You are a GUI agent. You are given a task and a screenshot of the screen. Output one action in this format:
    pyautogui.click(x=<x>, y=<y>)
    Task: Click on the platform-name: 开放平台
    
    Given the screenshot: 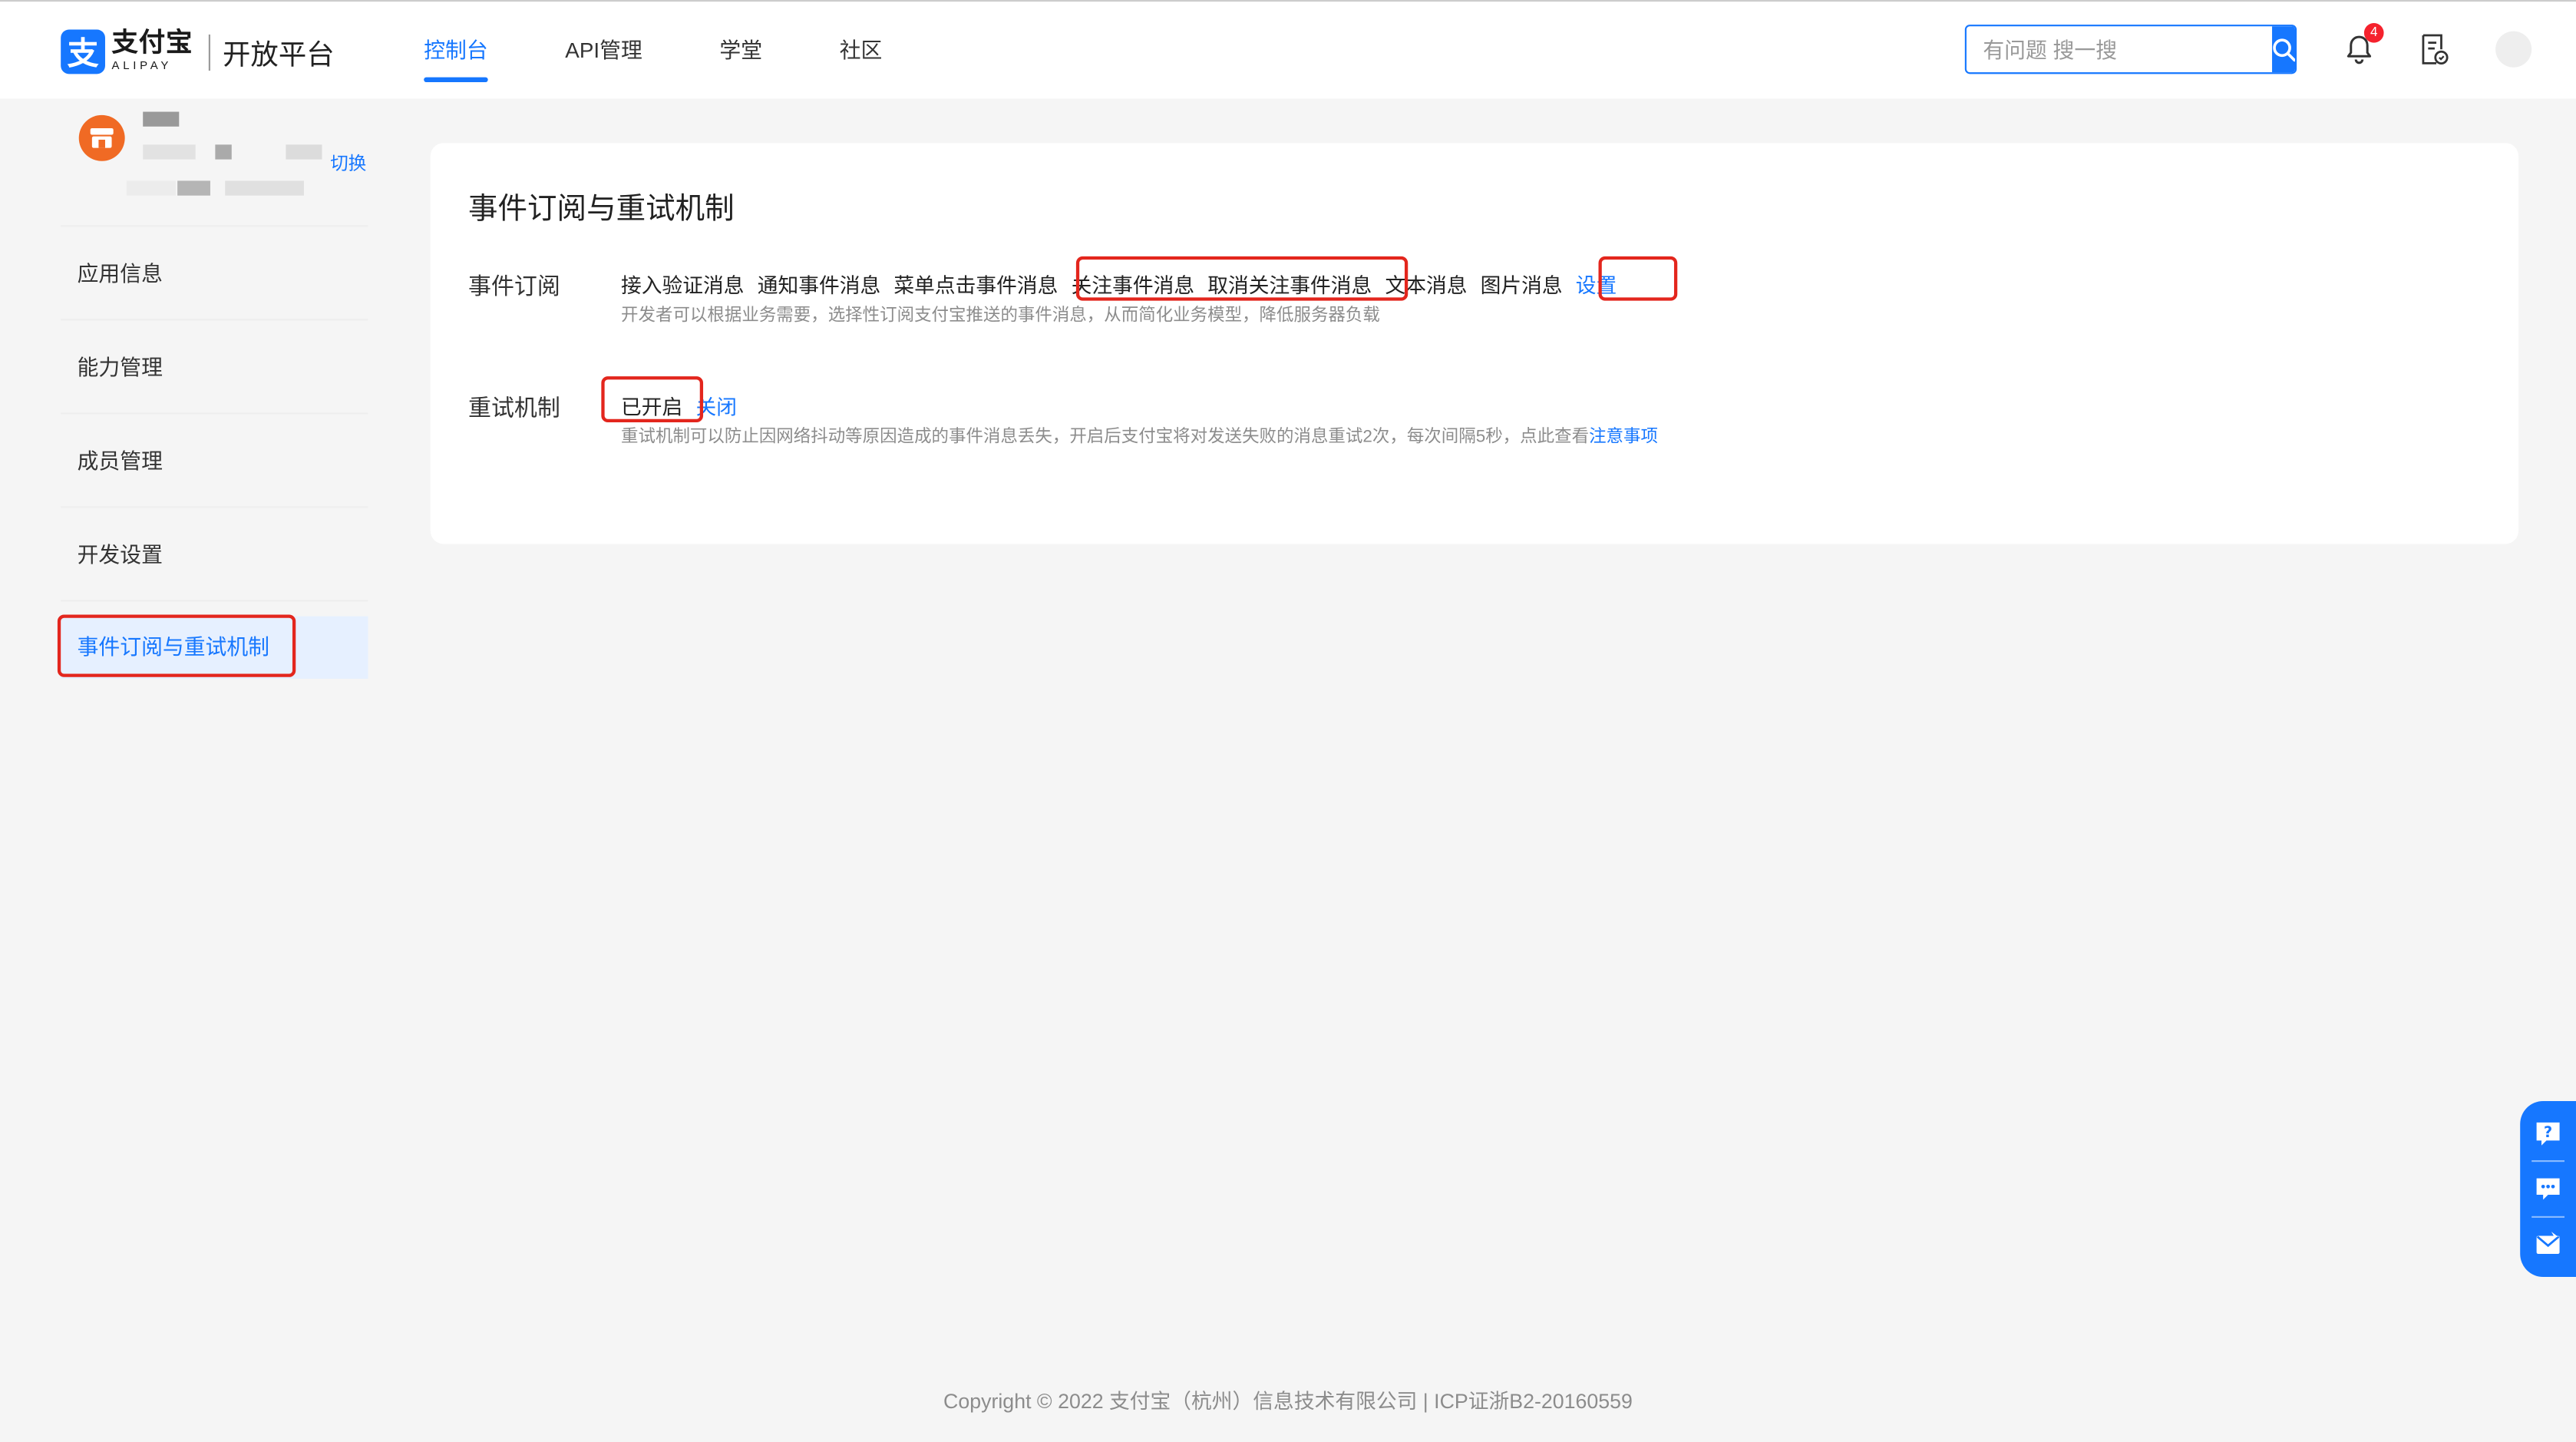 What is the action you would take?
    pyautogui.click(x=279, y=55)
    